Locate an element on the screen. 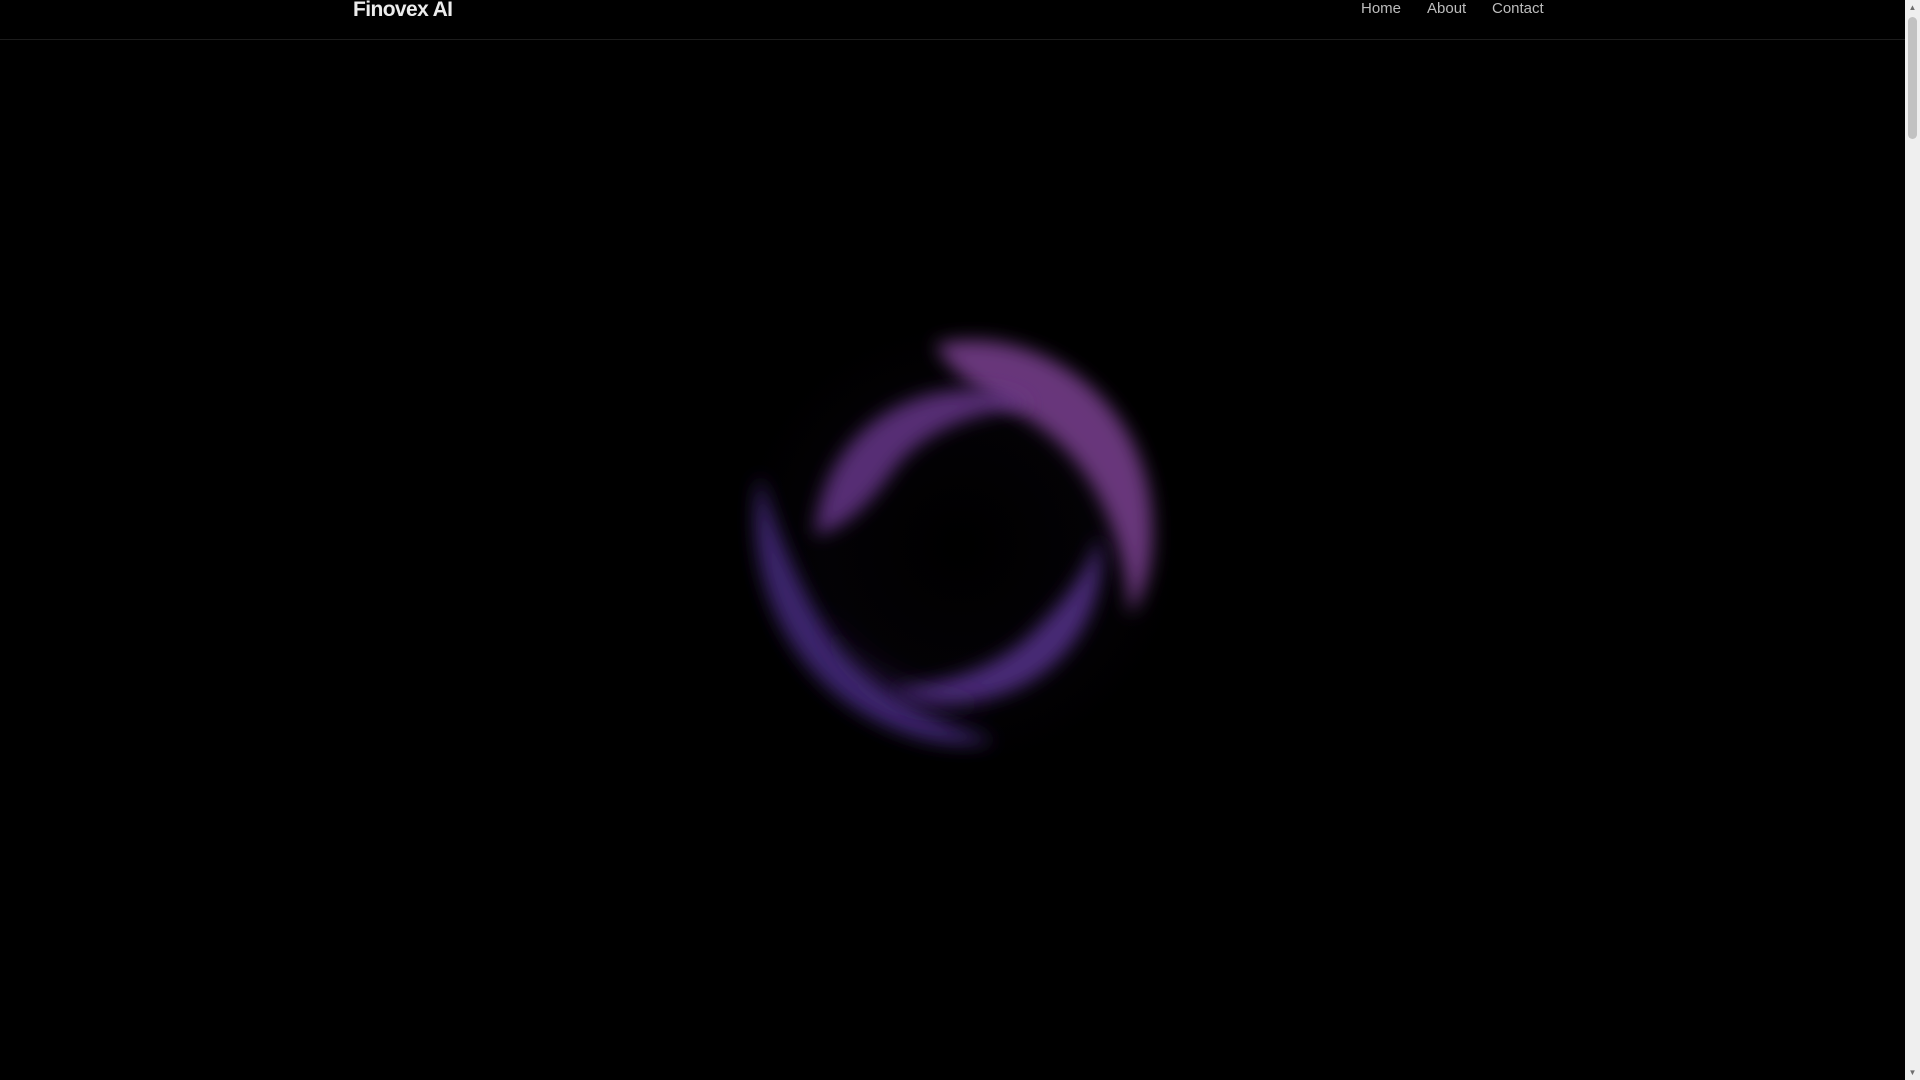  vertical-scrollbar: ▲ ▼ is located at coordinates (1912, 540).